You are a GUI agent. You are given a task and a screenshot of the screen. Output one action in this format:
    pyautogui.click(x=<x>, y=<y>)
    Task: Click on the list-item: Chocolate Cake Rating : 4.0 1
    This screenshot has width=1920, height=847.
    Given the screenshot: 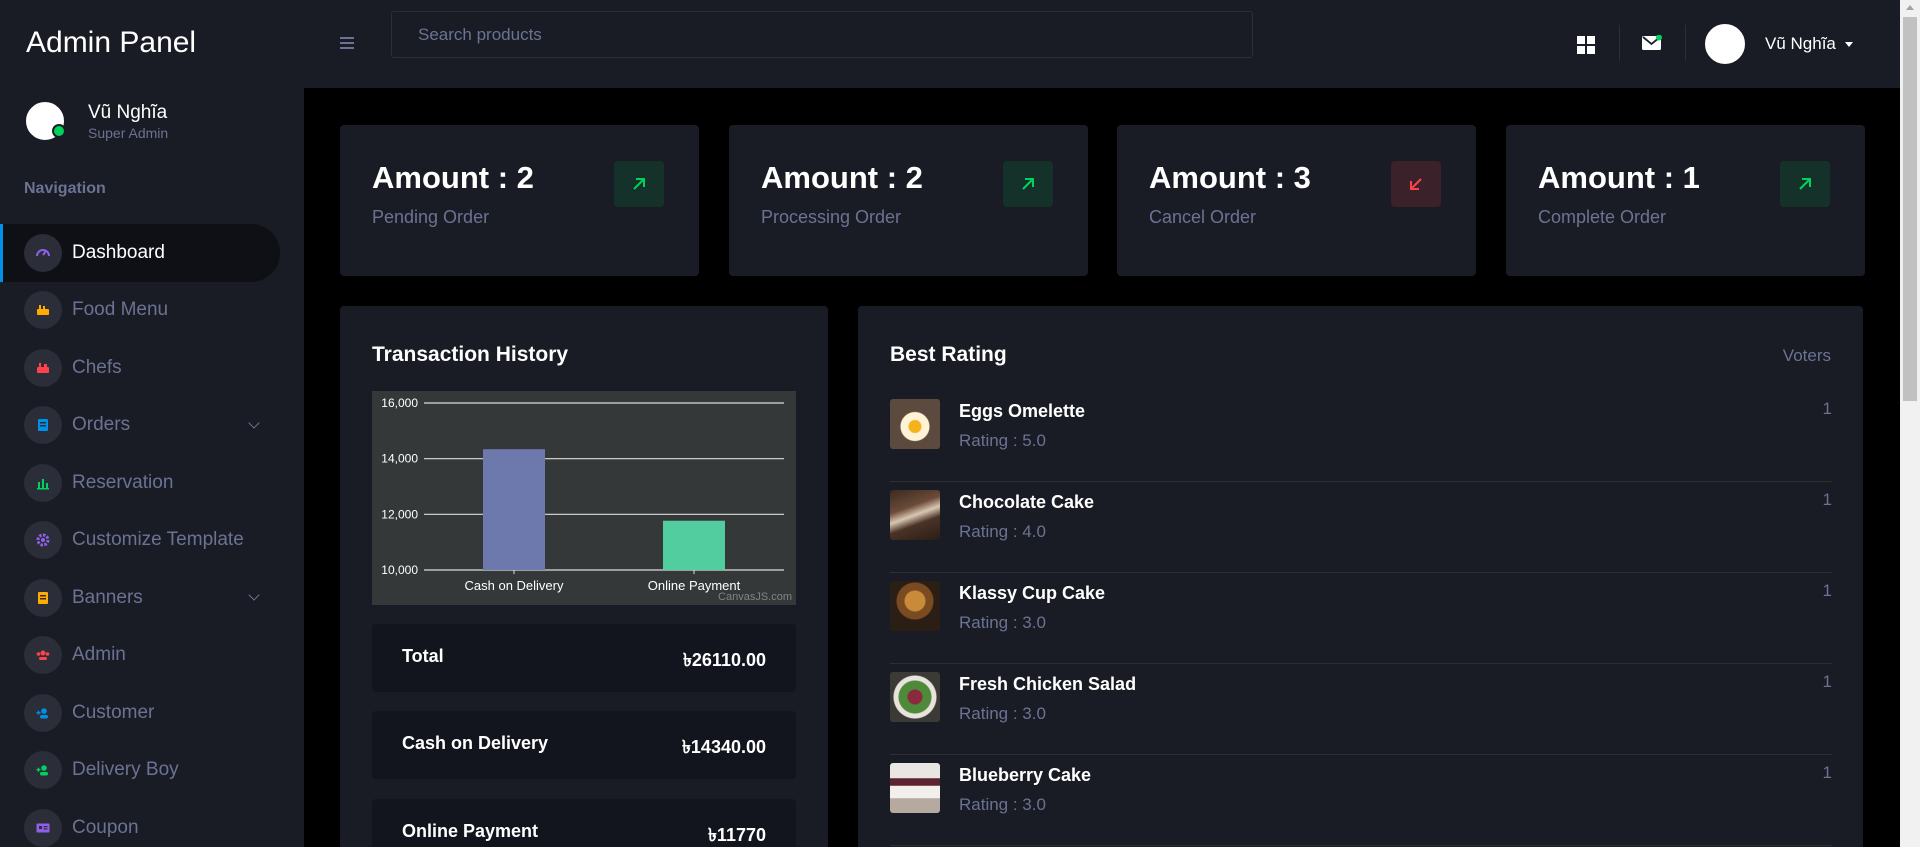 What is the action you would take?
    pyautogui.click(x=1361, y=527)
    